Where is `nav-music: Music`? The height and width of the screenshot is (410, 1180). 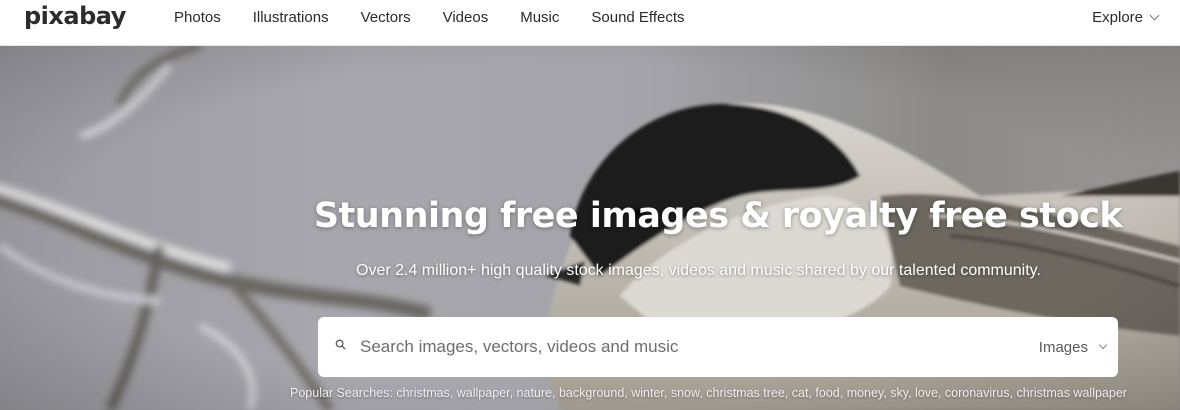 nav-music: Music is located at coordinates (539, 17).